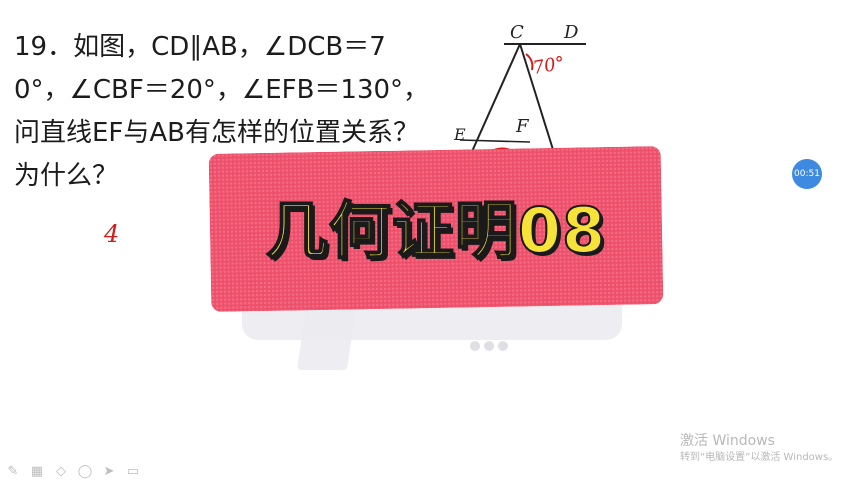 The width and height of the screenshot is (864, 486). What do you see at coordinates (85, 472) in the screenshot?
I see `lasso-icon: ◯` at bounding box center [85, 472].